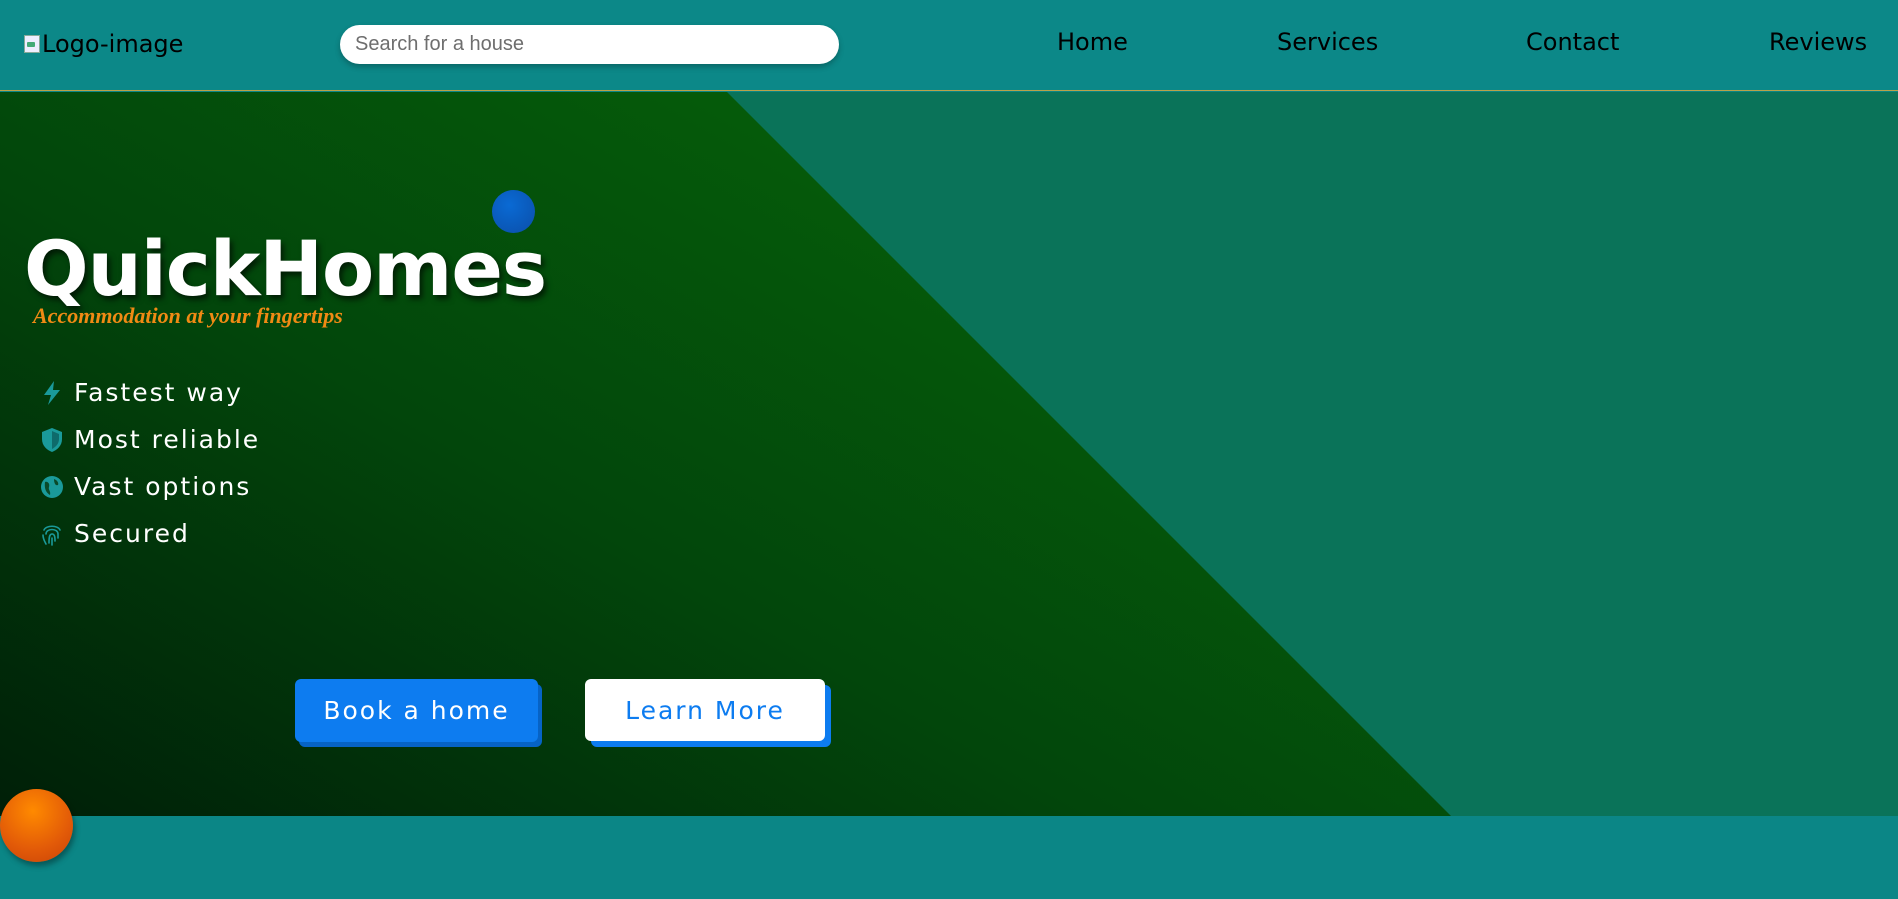 The height and width of the screenshot is (899, 1898). Describe the element at coordinates (132, 533) in the screenshot. I see `feature-label: Secured` at that location.